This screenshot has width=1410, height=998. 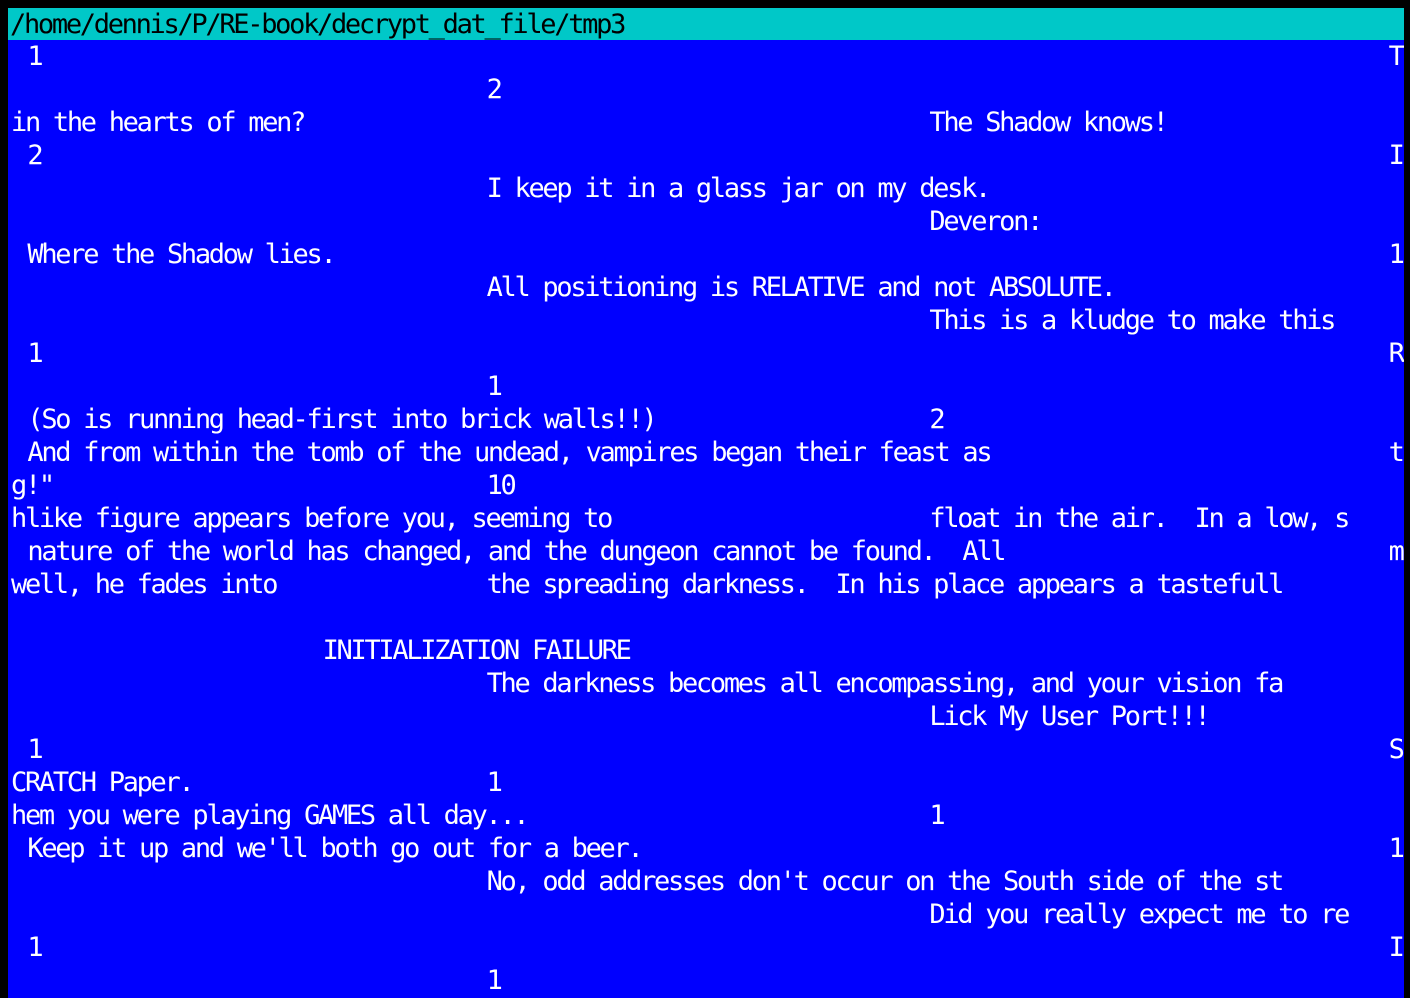 I want to click on text-segment: tor, so click(x=1396, y=452).